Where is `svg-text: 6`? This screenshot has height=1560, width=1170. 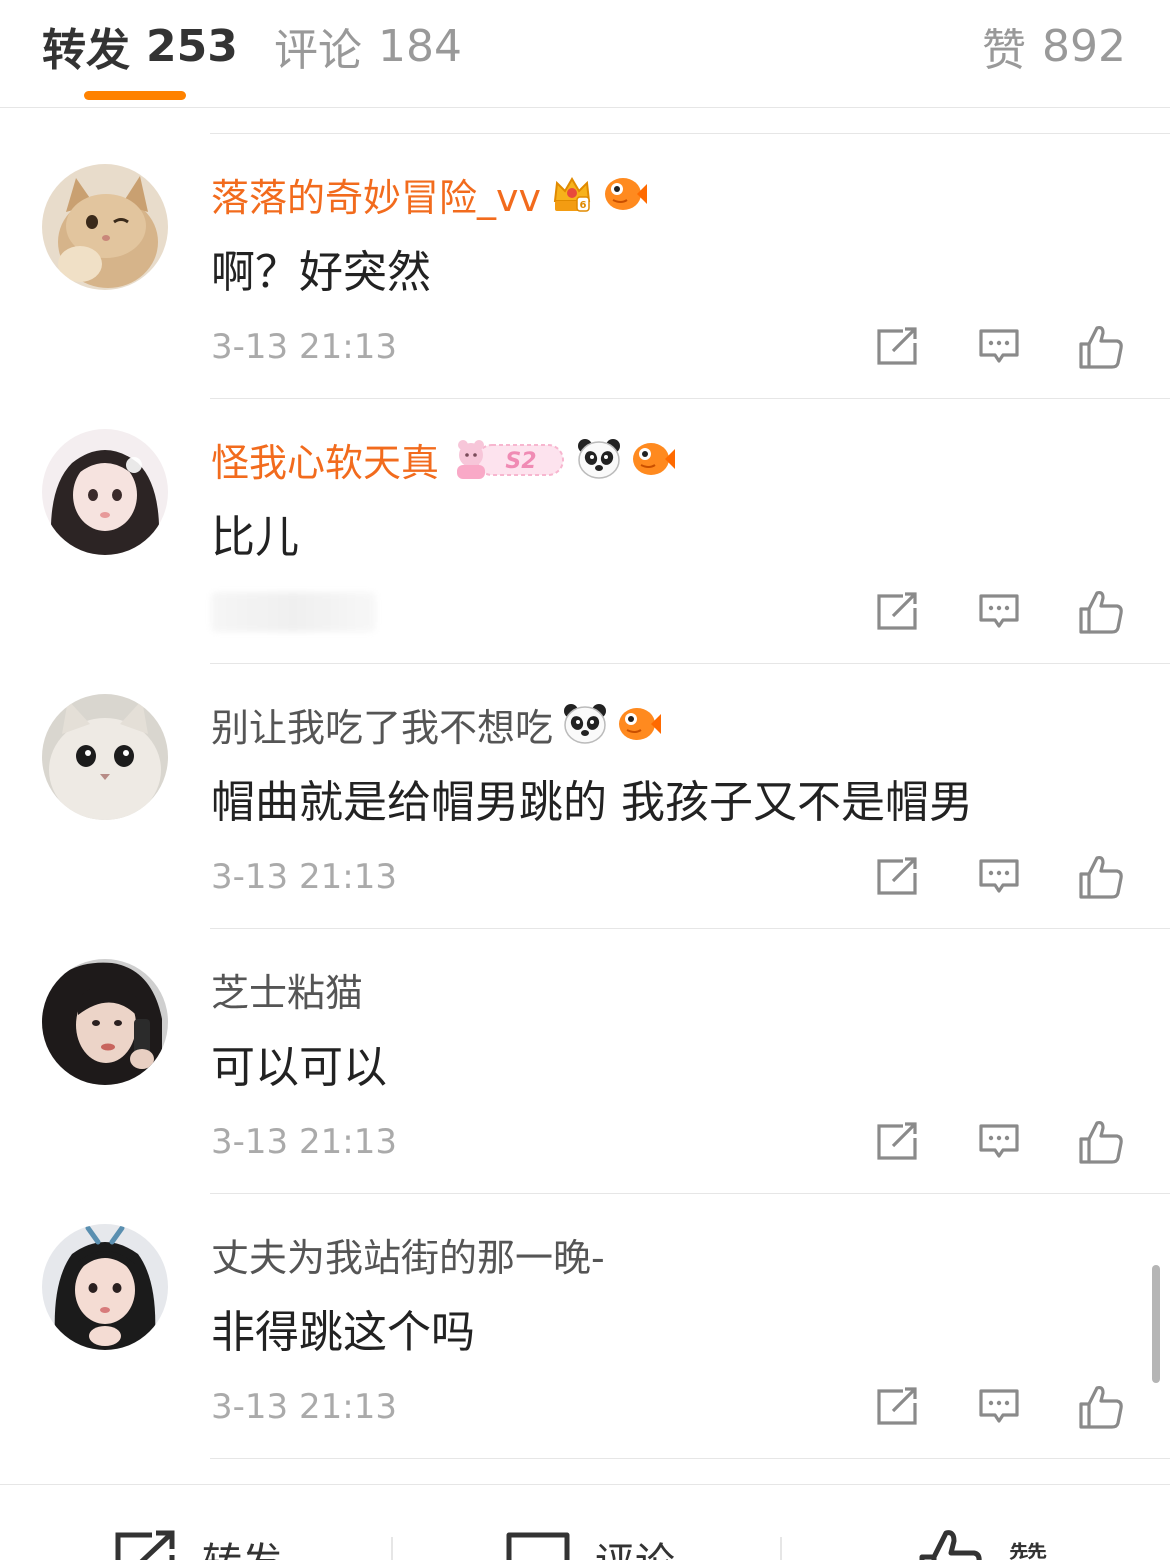 svg-text: 6 is located at coordinates (583, 205).